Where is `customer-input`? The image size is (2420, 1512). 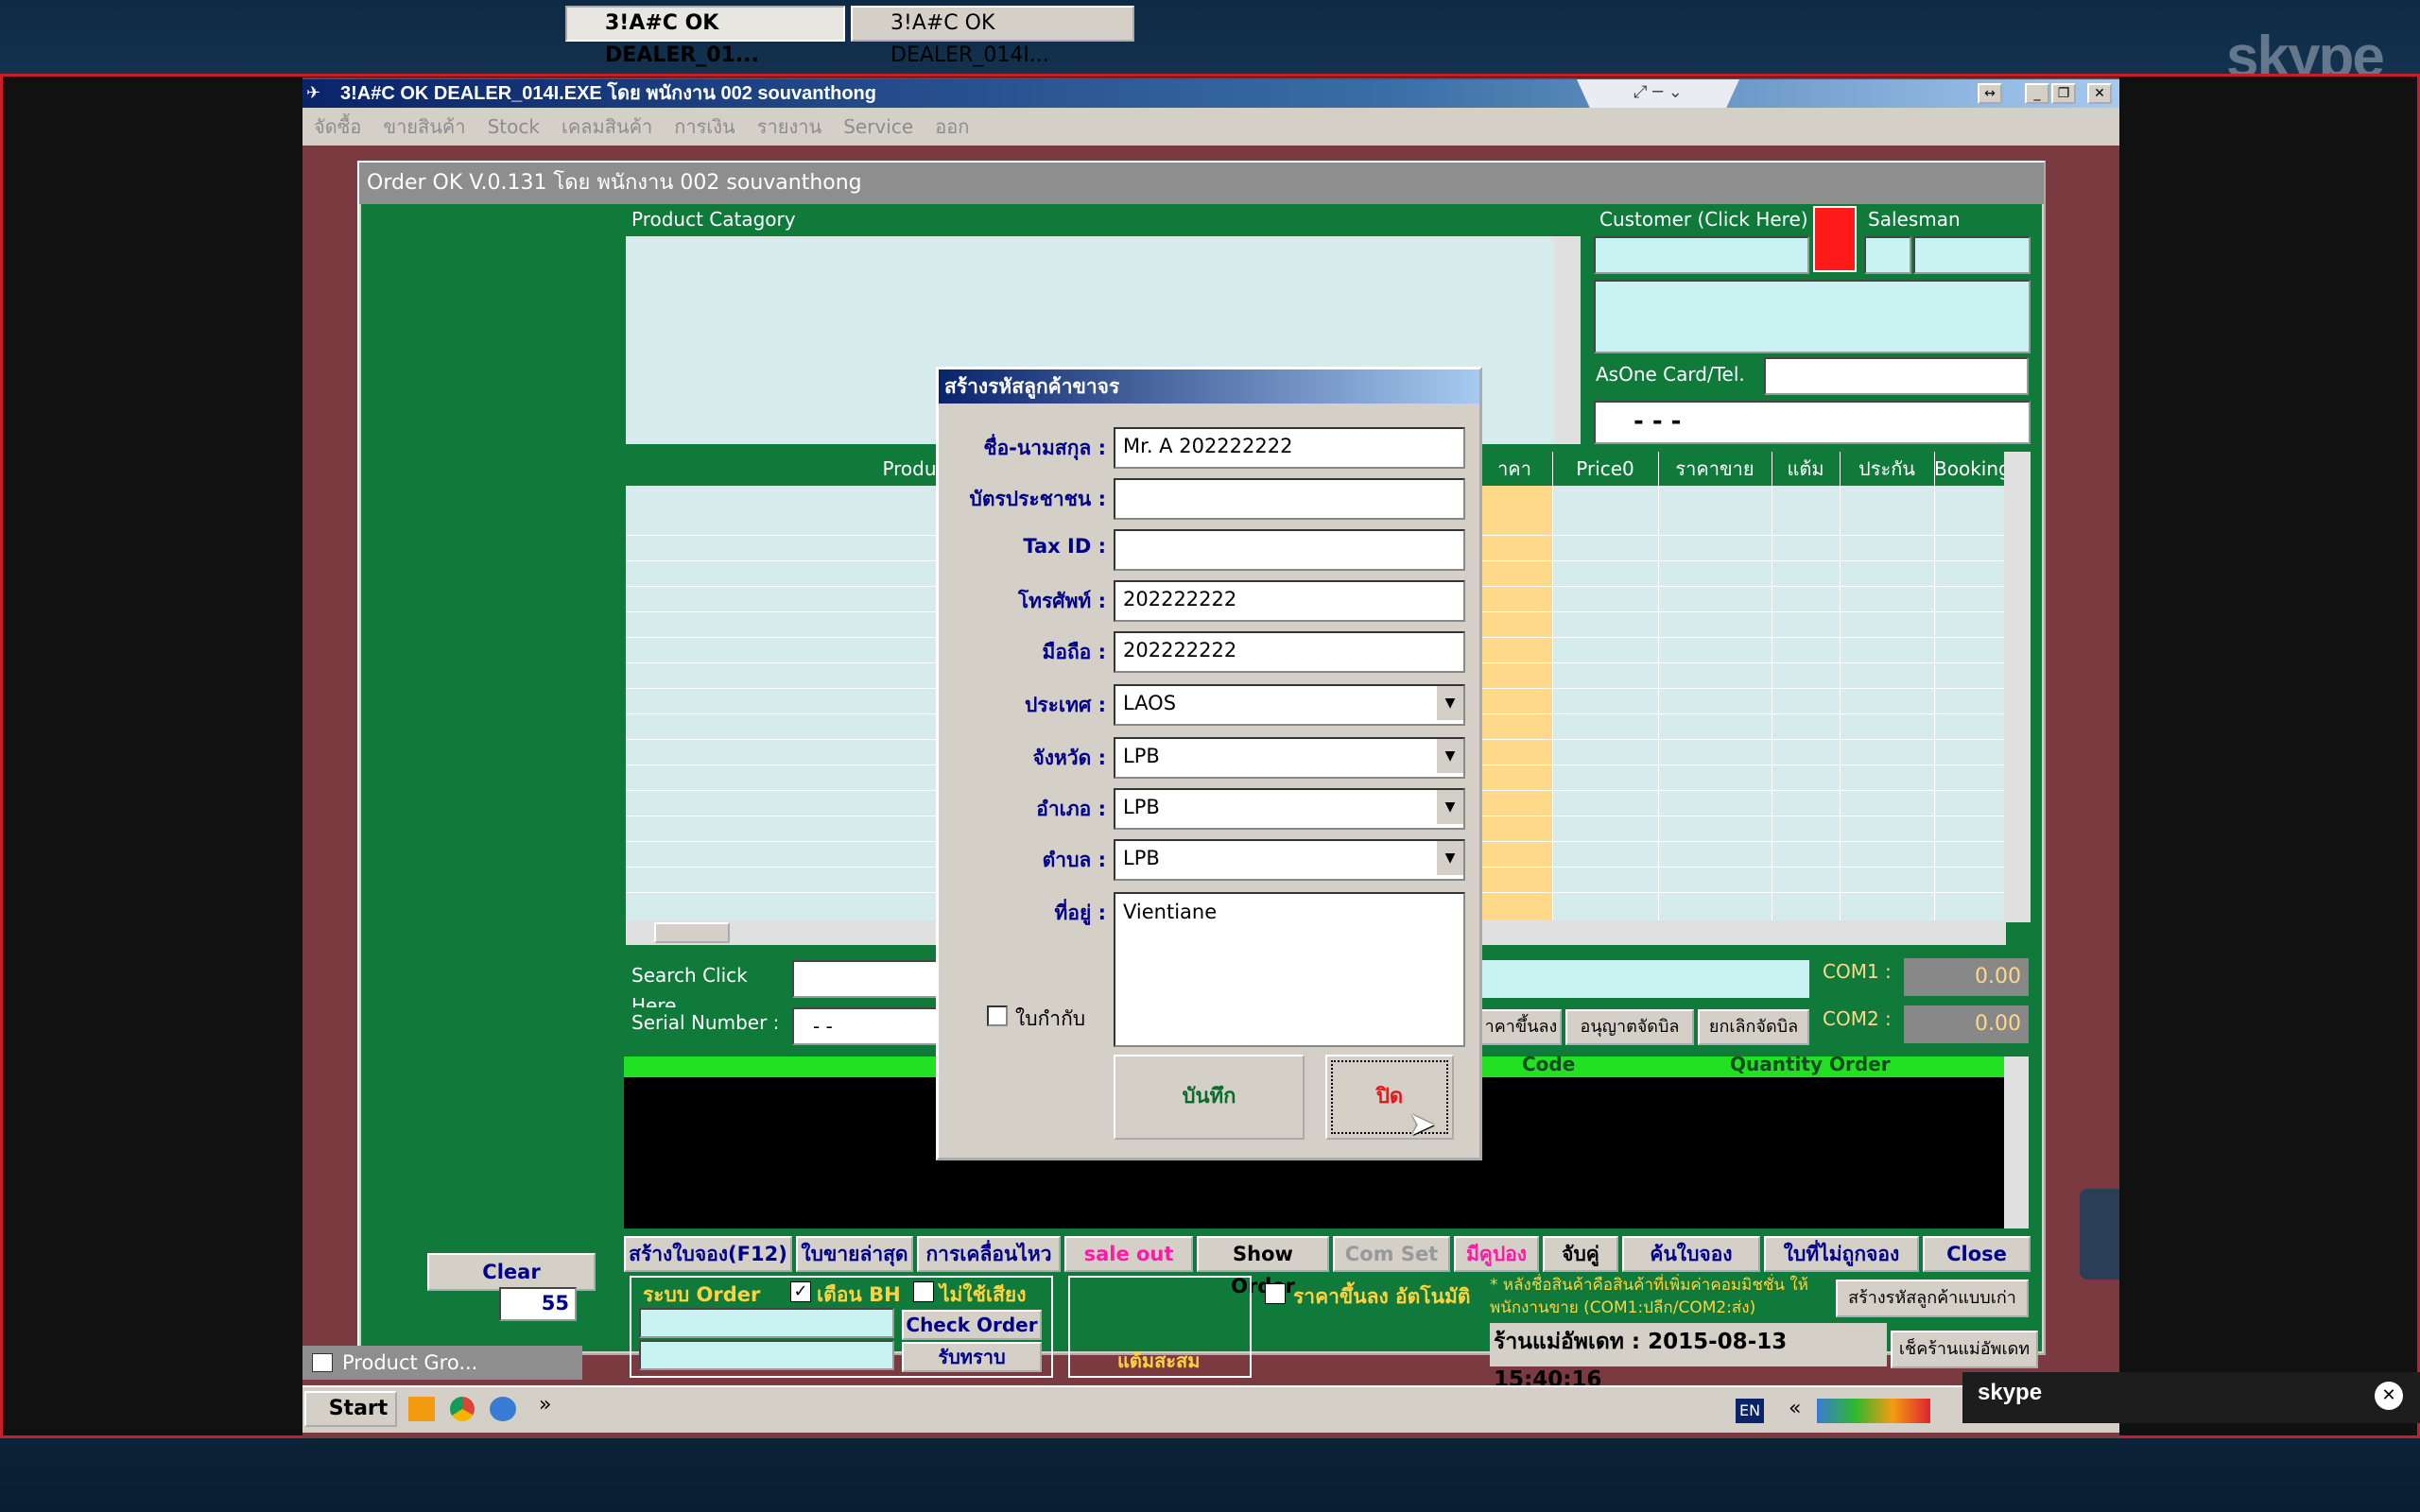 customer-input is located at coordinates (1701, 255).